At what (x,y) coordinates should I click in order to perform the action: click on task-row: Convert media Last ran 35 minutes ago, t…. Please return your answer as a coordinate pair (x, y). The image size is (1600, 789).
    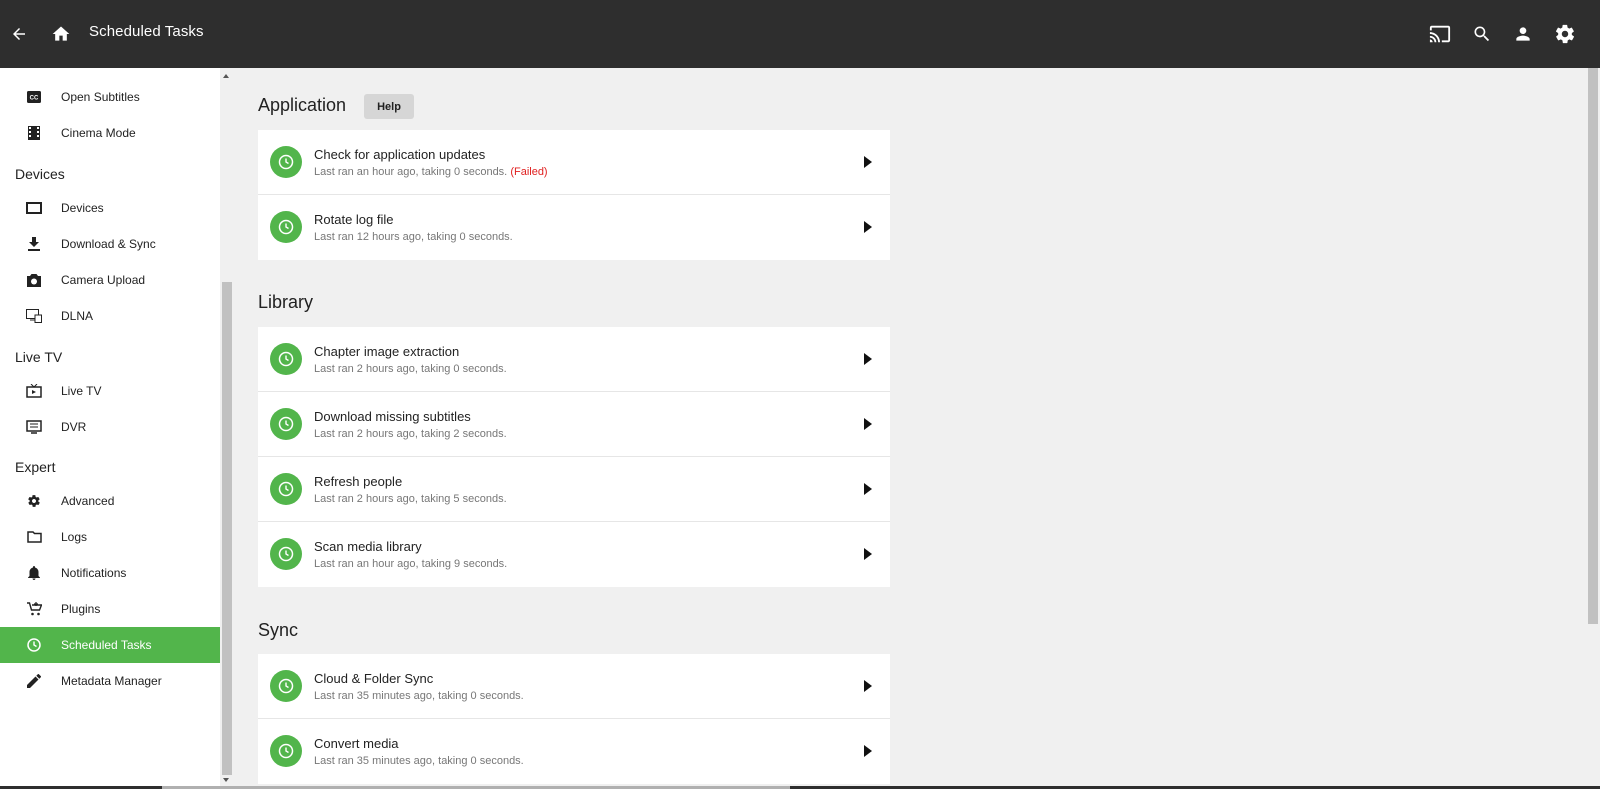
    Looking at the image, I should click on (574, 751).